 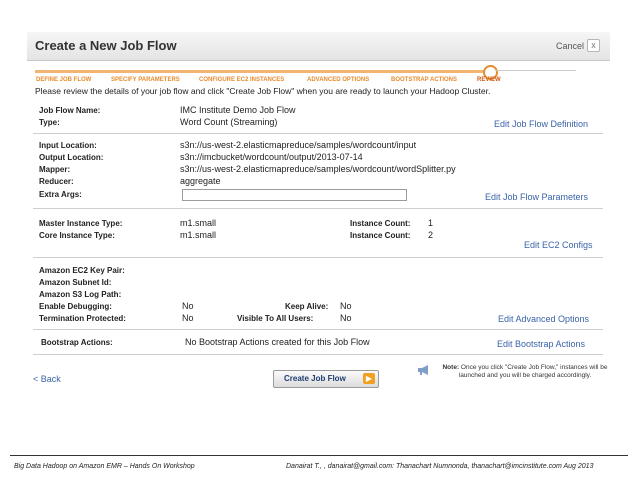 What do you see at coordinates (541, 124) in the screenshot?
I see `edit-job-flow-definition-link: Edit Job Flow Definition` at bounding box center [541, 124].